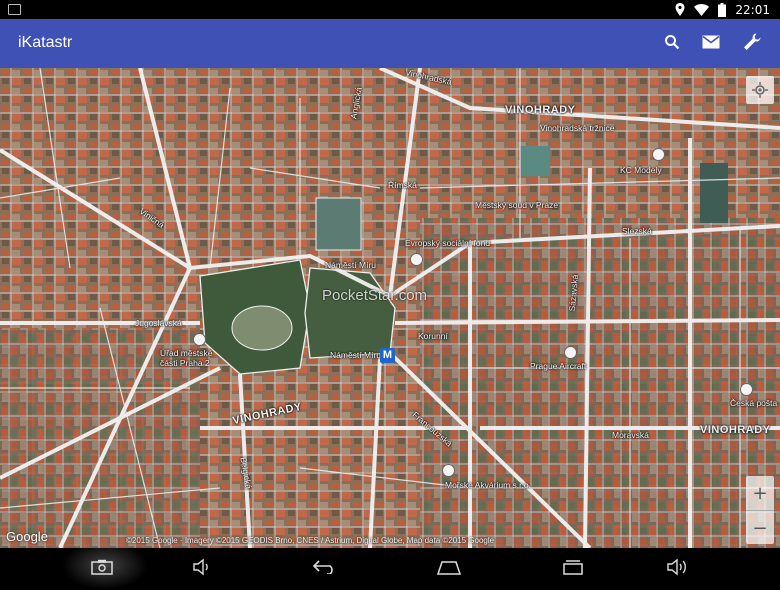  I want to click on volume-up-icon, so click(676, 566).